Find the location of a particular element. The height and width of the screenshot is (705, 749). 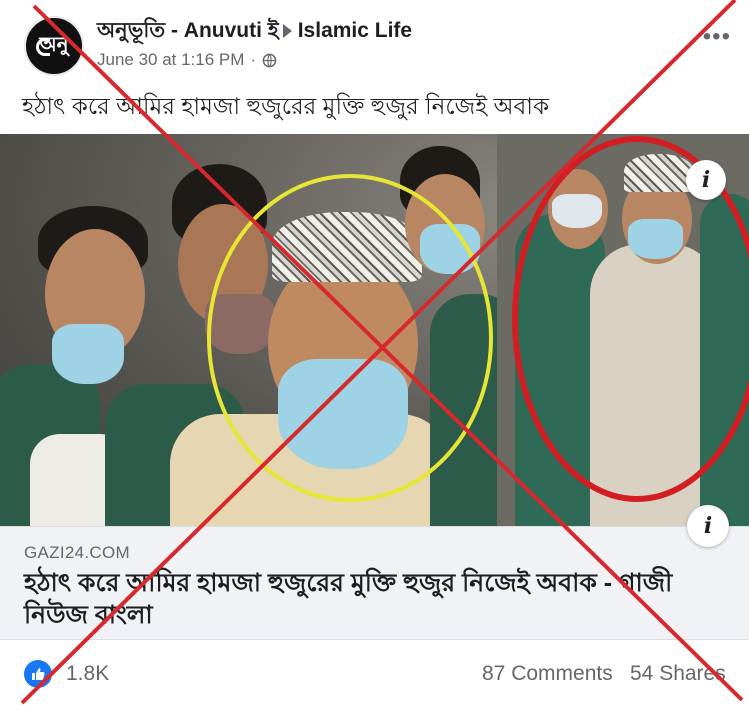

reactions-count: 1.8K is located at coordinates (87, 674).